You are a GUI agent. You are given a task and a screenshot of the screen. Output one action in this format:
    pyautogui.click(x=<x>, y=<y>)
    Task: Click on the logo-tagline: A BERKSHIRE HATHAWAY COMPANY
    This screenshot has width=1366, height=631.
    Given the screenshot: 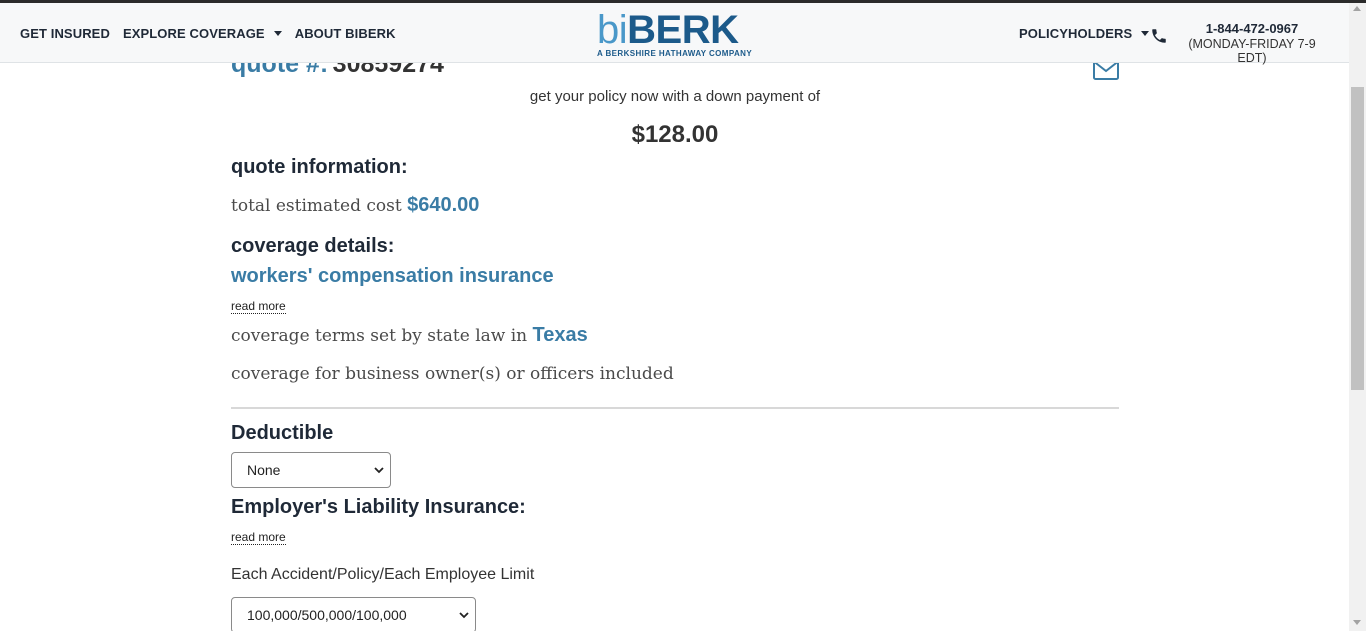 What is the action you would take?
    pyautogui.click(x=675, y=53)
    